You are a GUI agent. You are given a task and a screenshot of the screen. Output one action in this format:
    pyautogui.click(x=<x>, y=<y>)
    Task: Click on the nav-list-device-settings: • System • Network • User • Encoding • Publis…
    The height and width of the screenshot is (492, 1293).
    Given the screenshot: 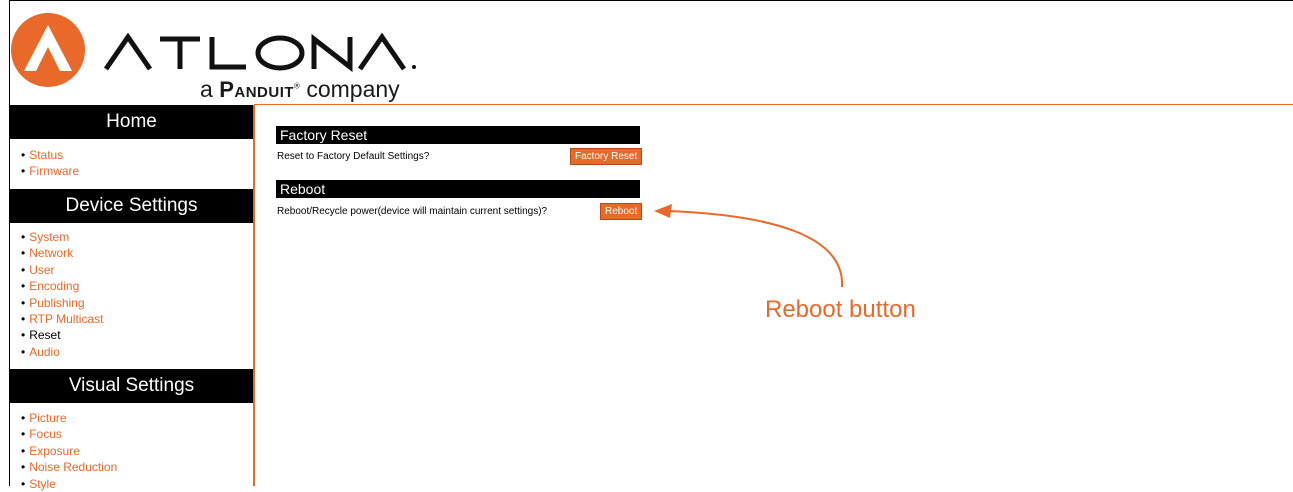 What is the action you would take?
    pyautogui.click(x=131, y=294)
    